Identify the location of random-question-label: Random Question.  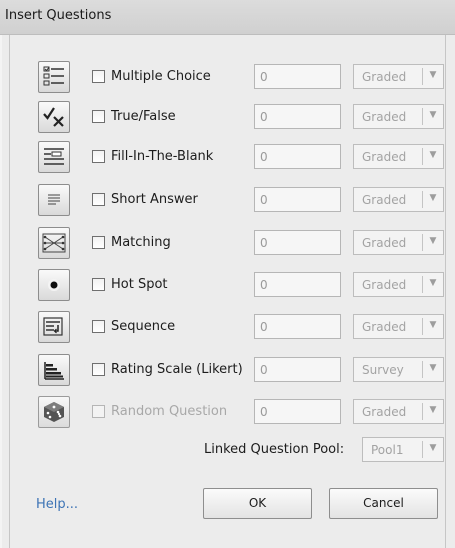
(169, 411).